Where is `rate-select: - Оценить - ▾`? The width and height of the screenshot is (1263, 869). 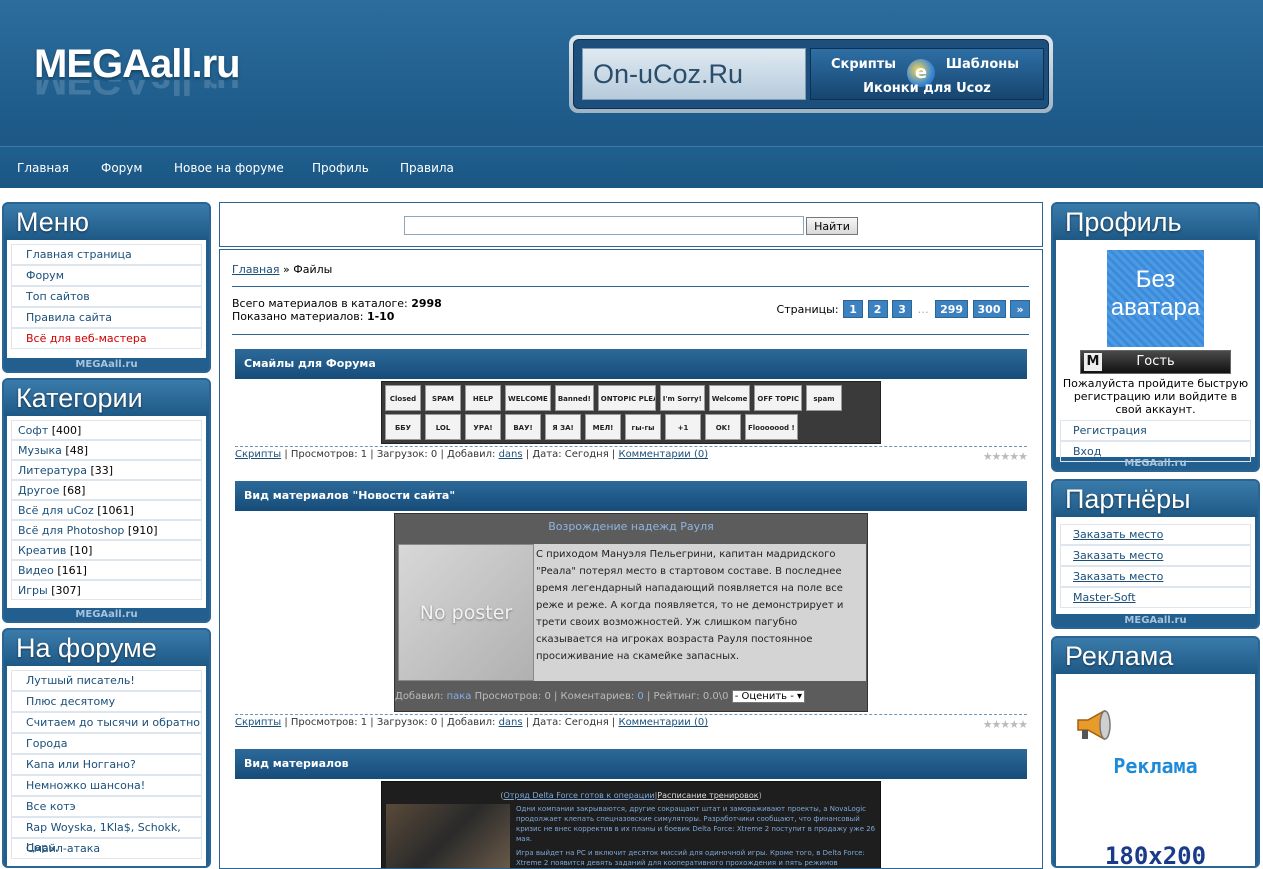
rate-select: - Оценить - ▾ is located at coordinates (768, 696).